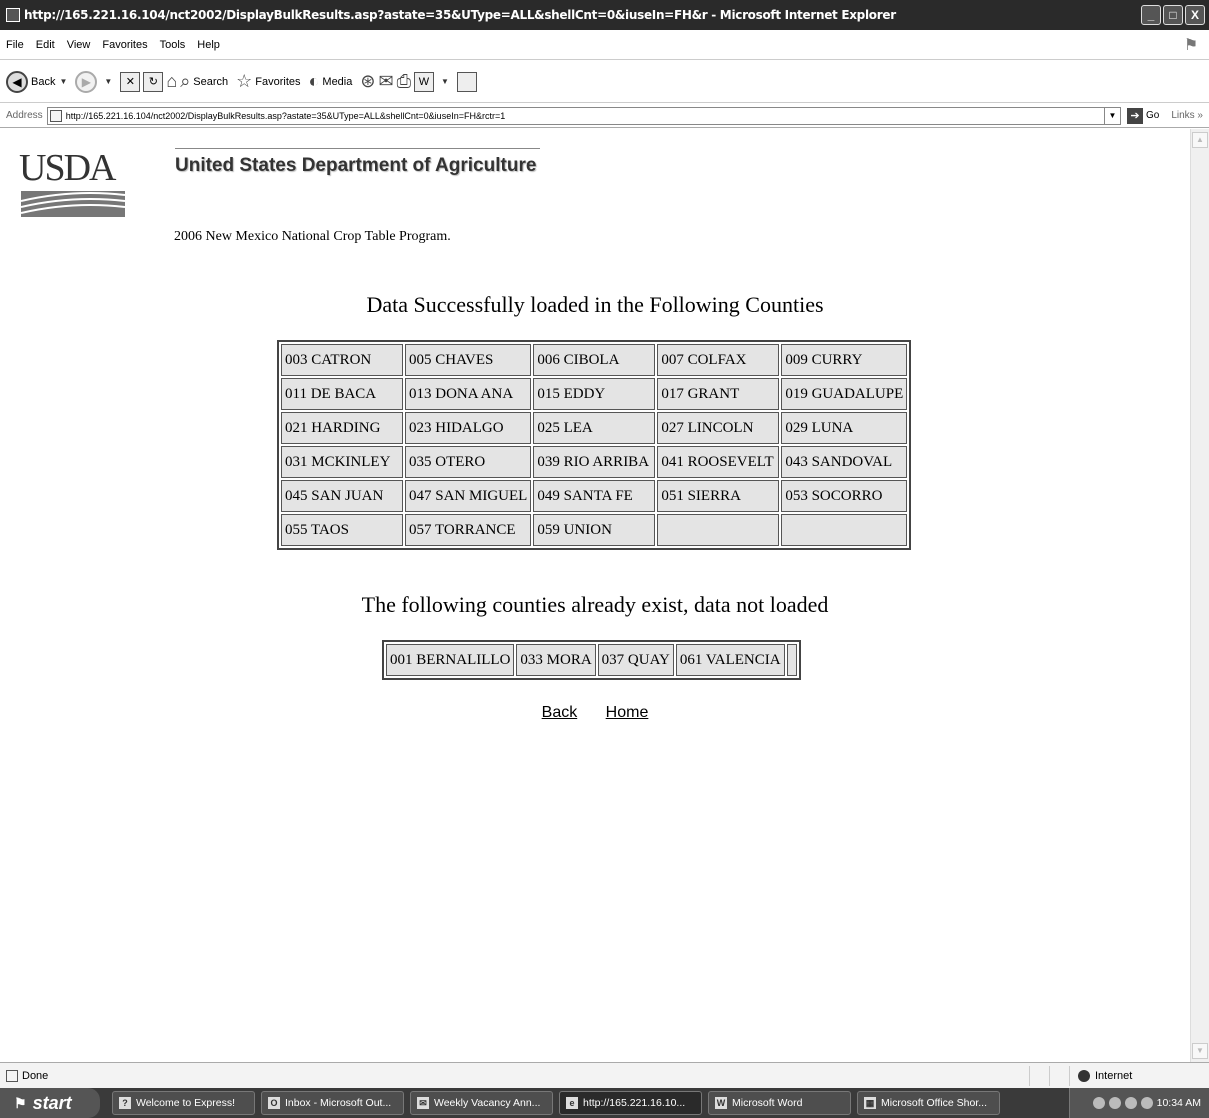 The width and height of the screenshot is (1209, 1118). Describe the element at coordinates (594, 496) in the screenshot. I see `county-cell: 049 SANTA FE` at that location.